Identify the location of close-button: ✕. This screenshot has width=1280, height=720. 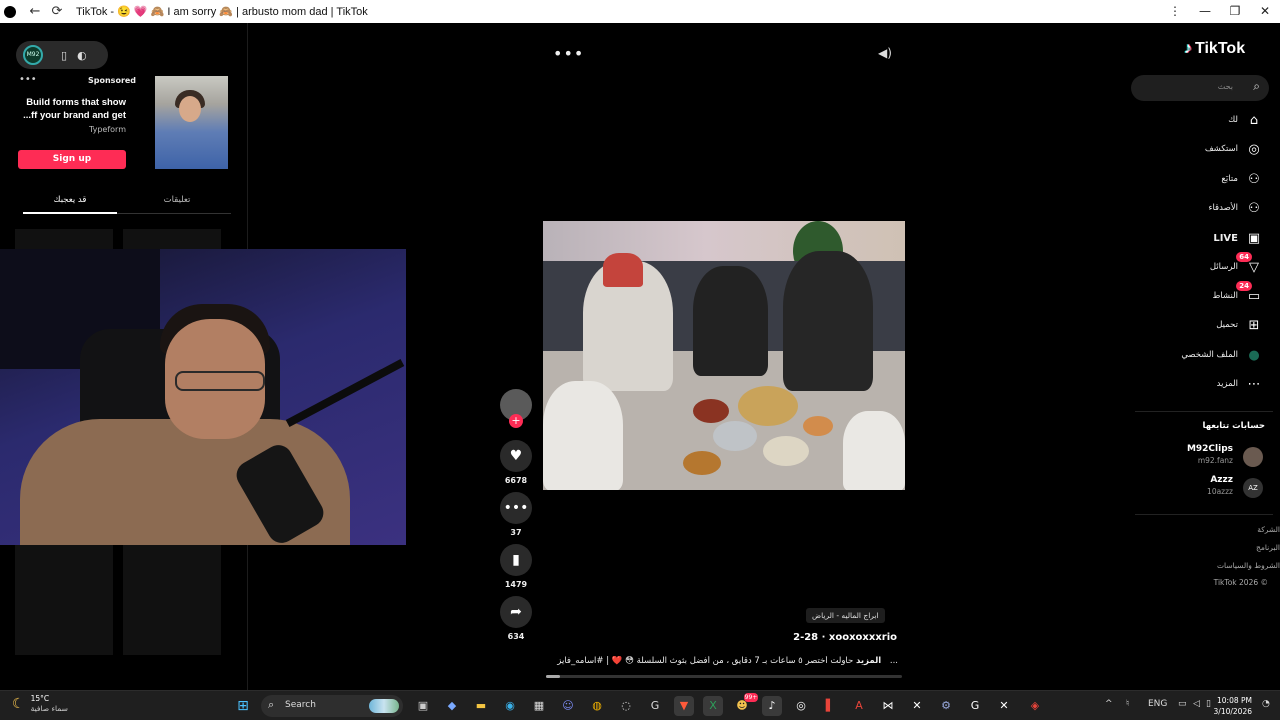
(1265, 11).